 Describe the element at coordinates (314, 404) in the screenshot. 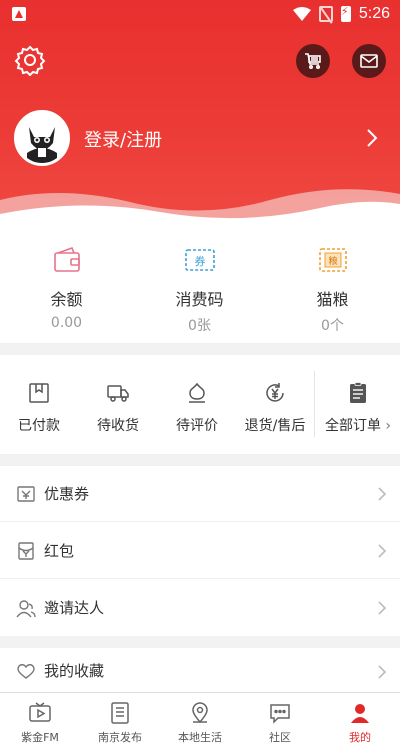

I see `orders-divider` at that location.